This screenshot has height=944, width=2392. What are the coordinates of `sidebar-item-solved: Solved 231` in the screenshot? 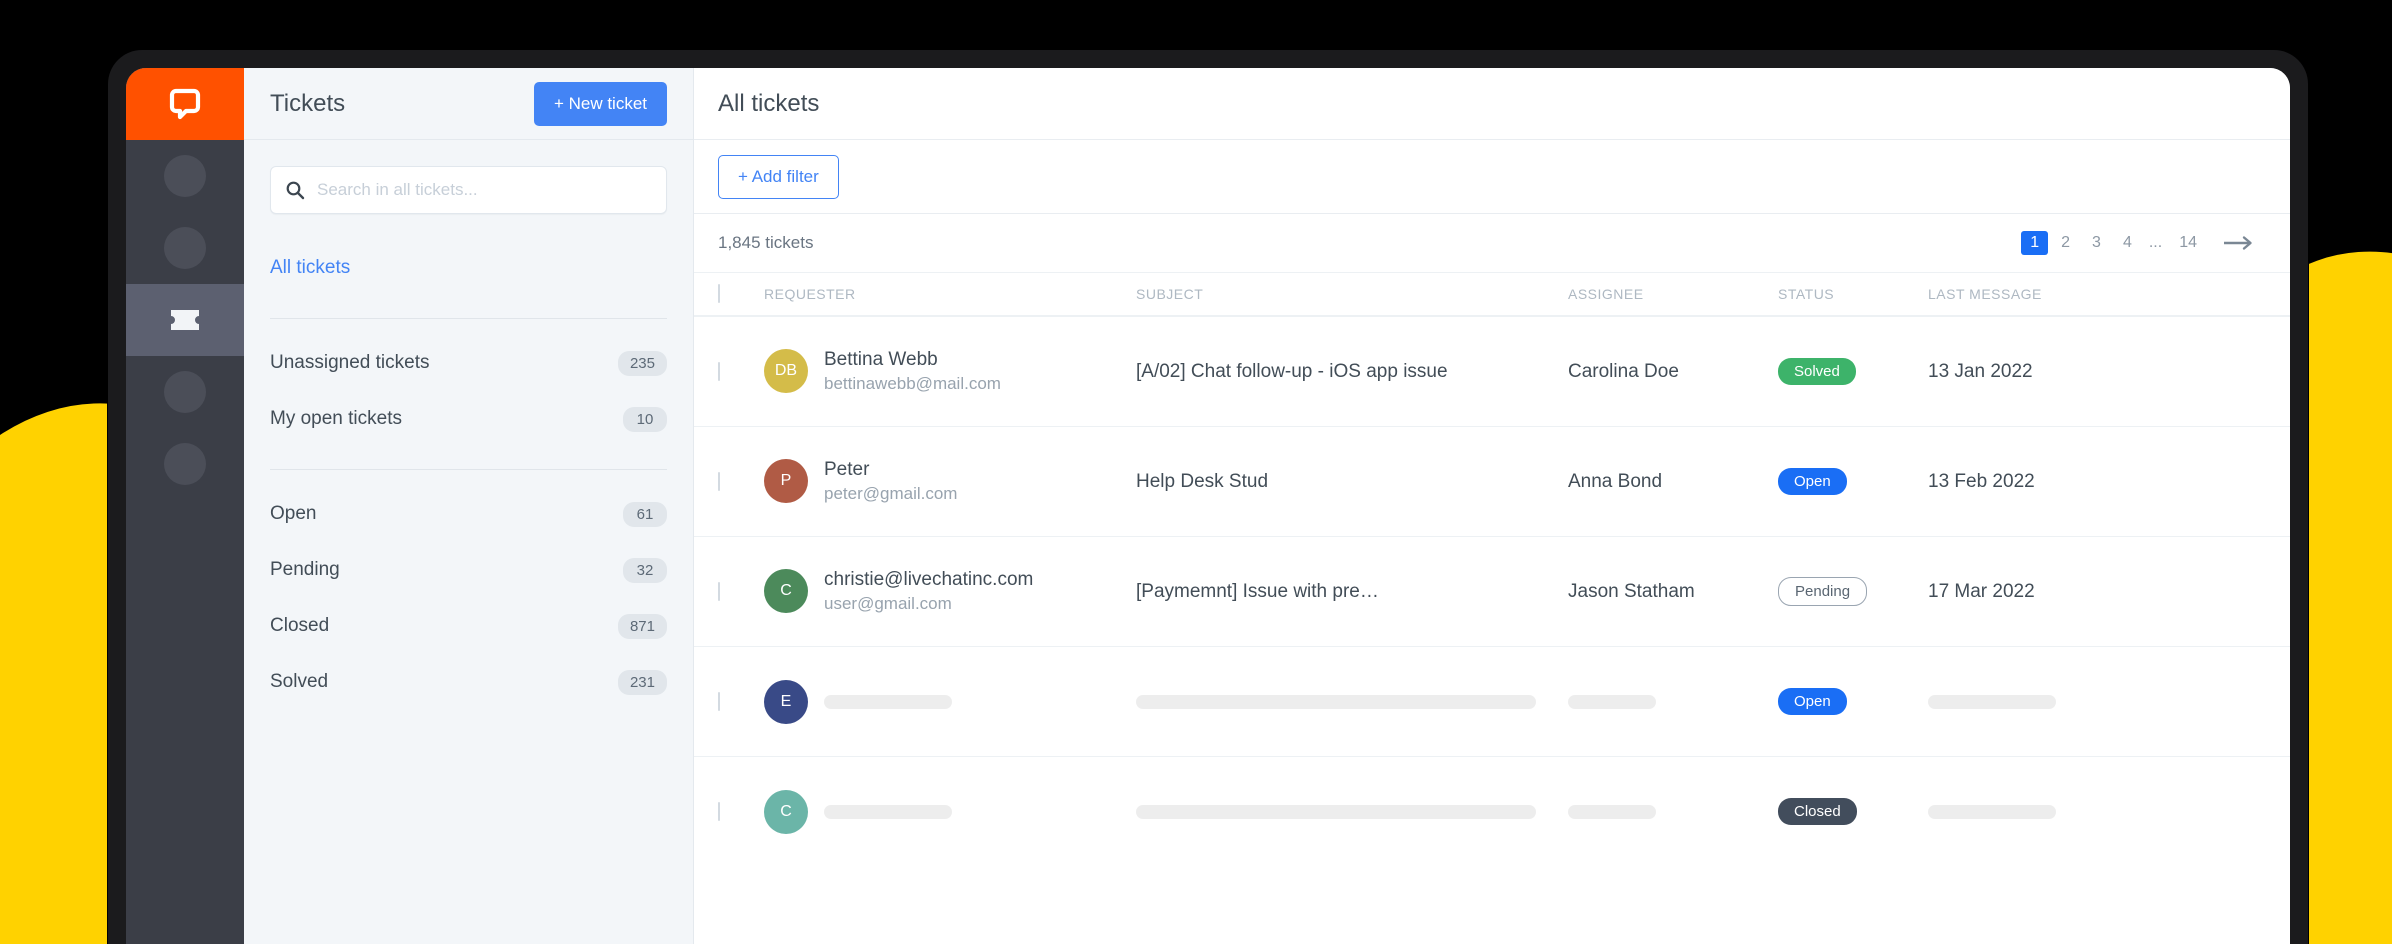 It's located at (468, 682).